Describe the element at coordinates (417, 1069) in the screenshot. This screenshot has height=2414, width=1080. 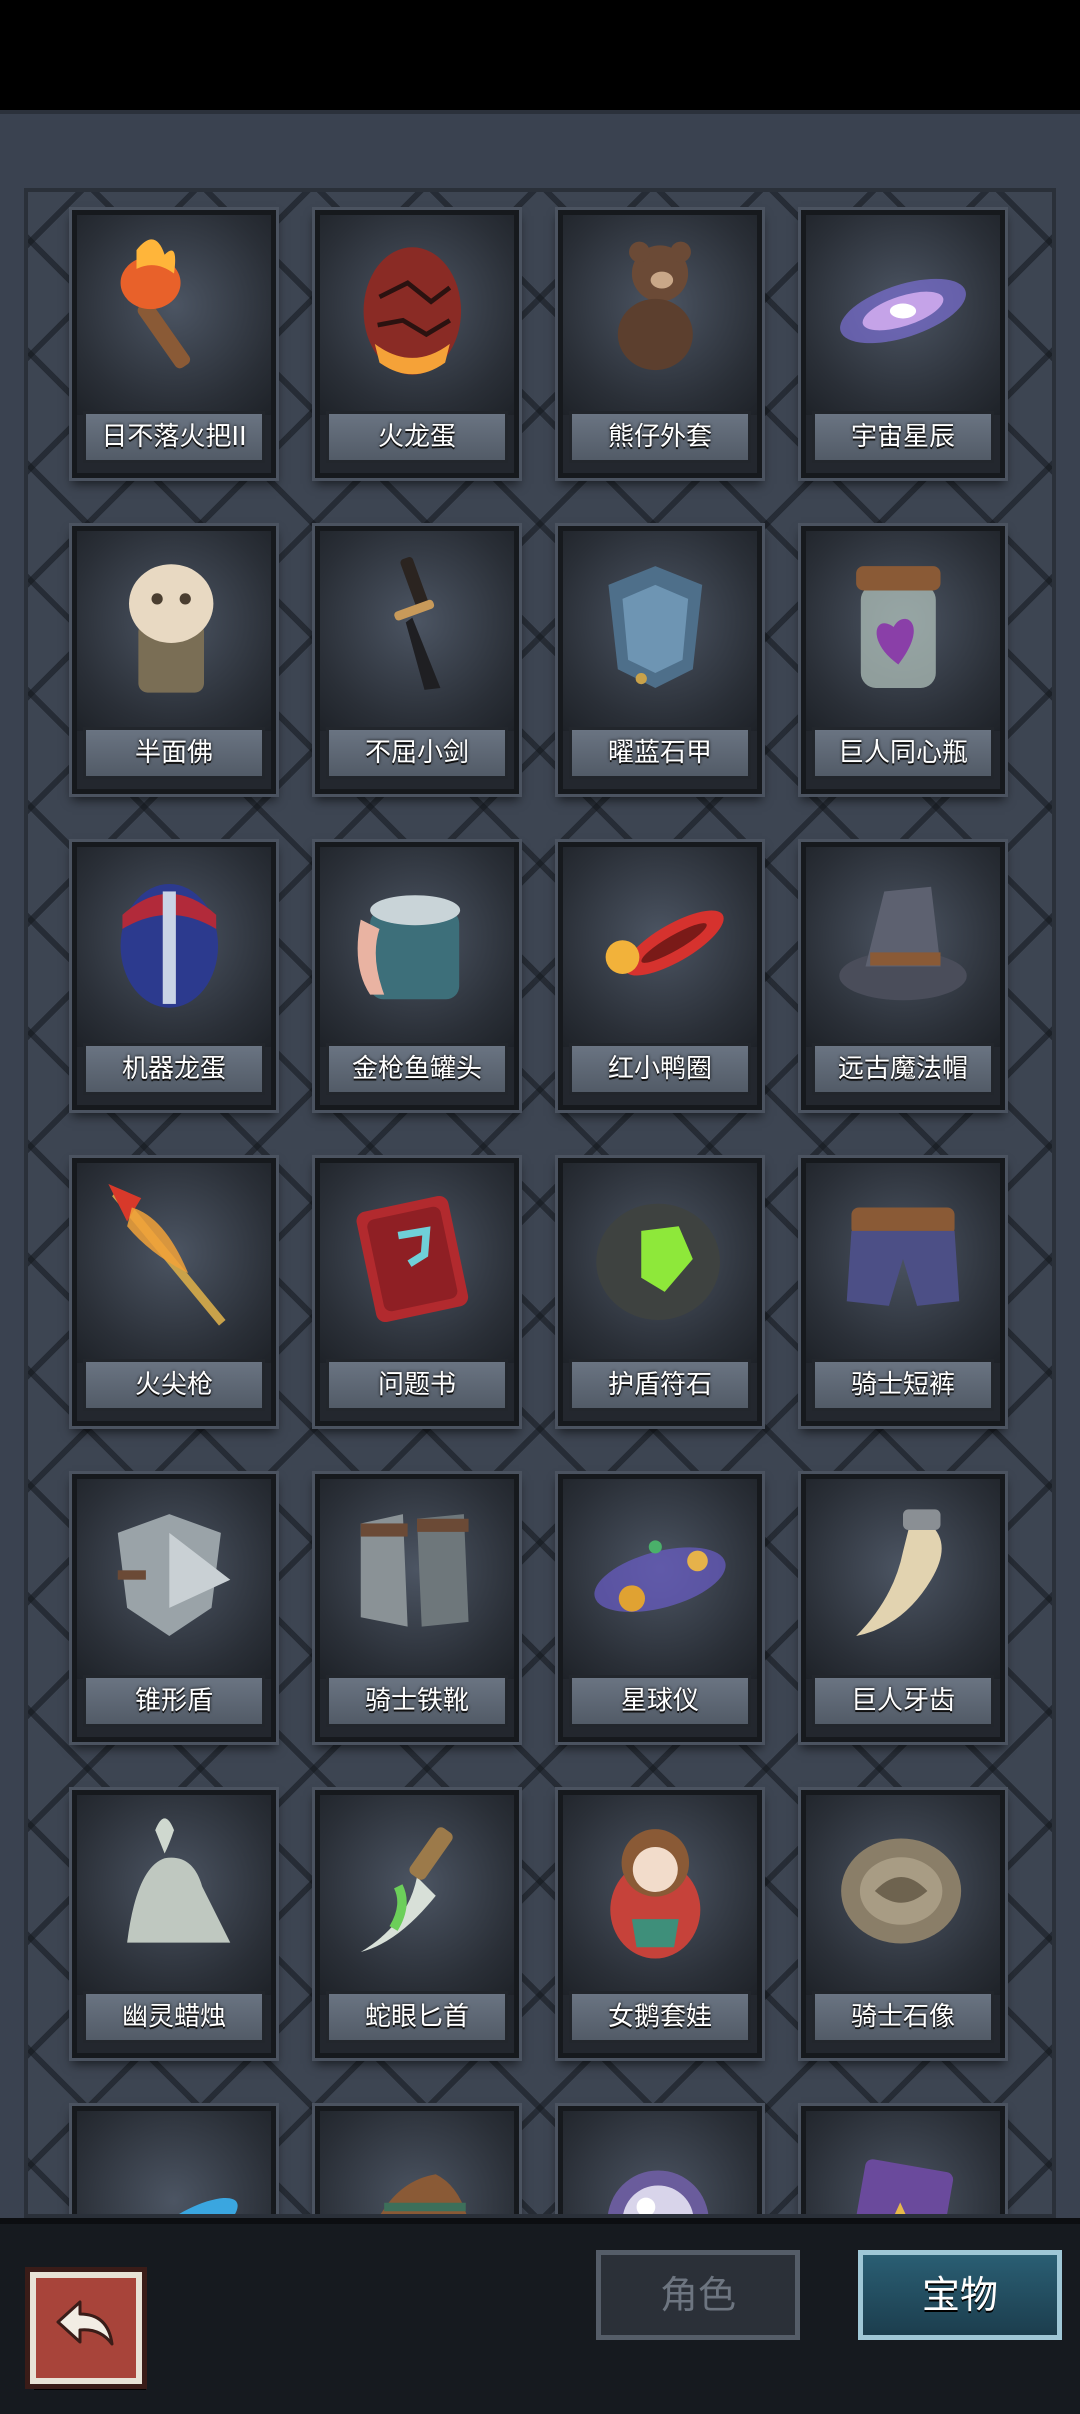
I see `treasure-name-label: 金枪鱼罐头` at that location.